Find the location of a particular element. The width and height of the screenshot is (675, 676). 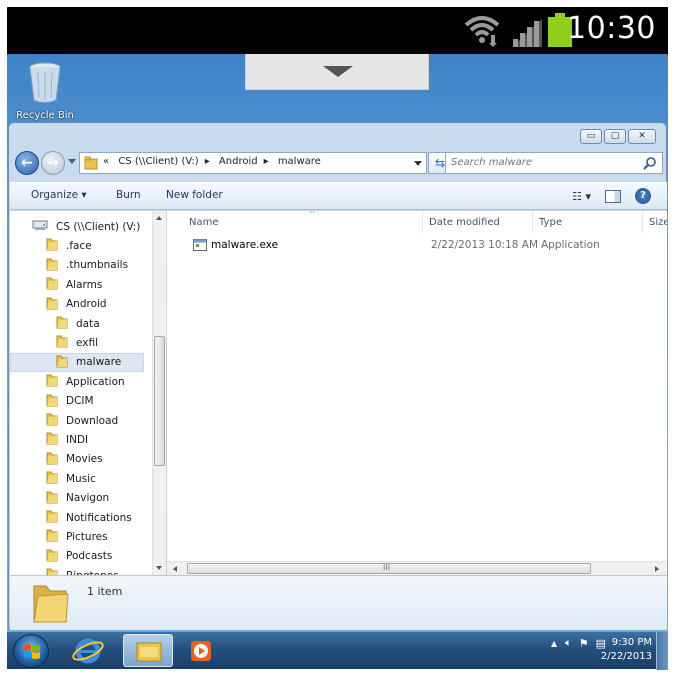

sort-arrow-icon: ^ is located at coordinates (312, 214).